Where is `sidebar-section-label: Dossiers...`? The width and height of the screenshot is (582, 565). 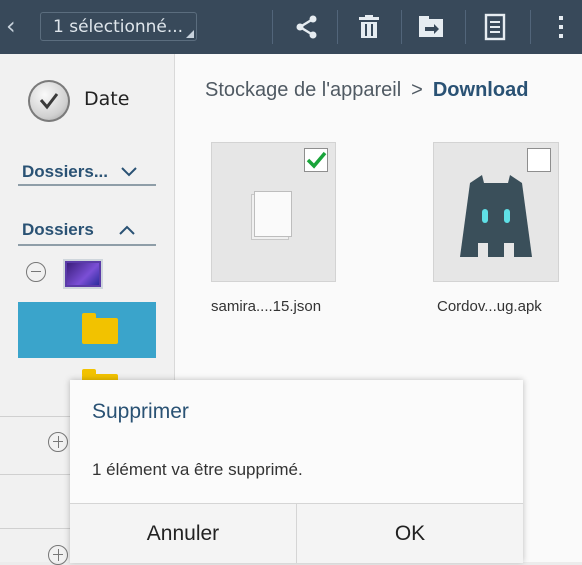 sidebar-section-label: Dossiers... is located at coordinates (65, 171).